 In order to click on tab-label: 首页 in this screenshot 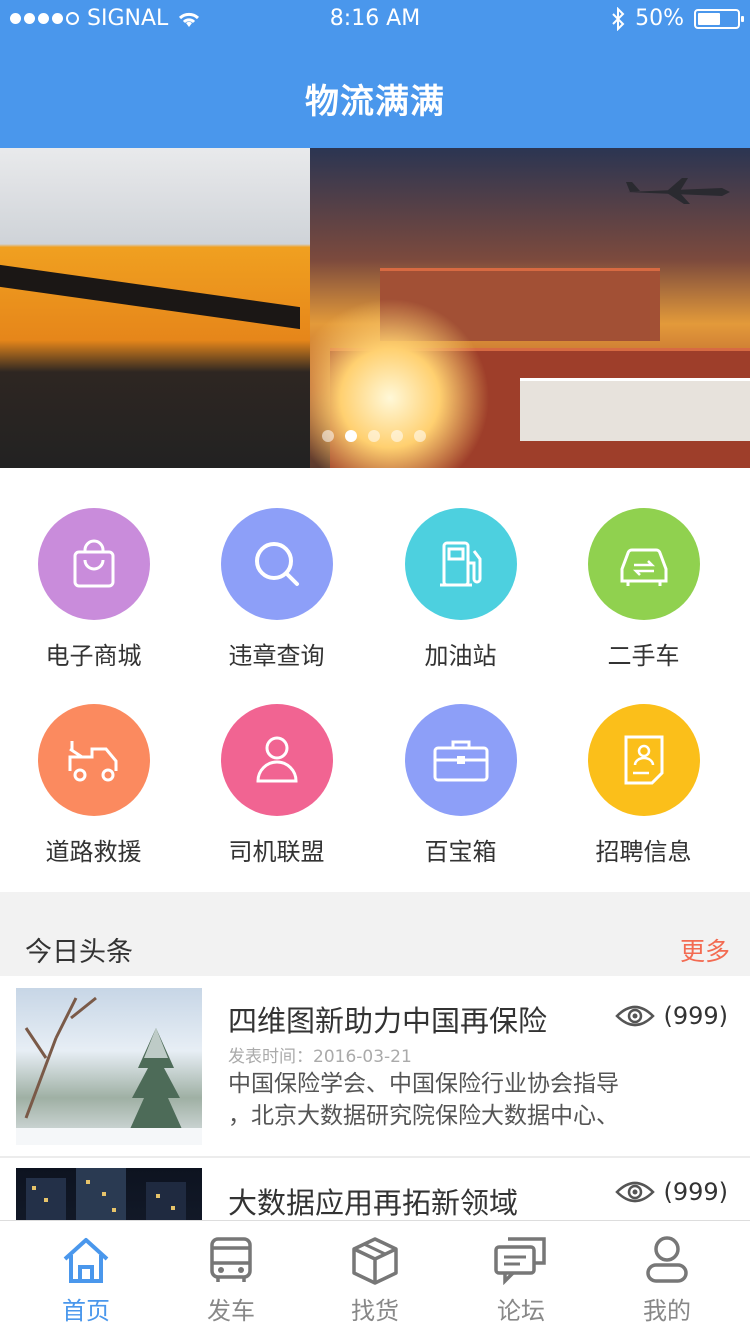, I will do `click(86, 1311)`.